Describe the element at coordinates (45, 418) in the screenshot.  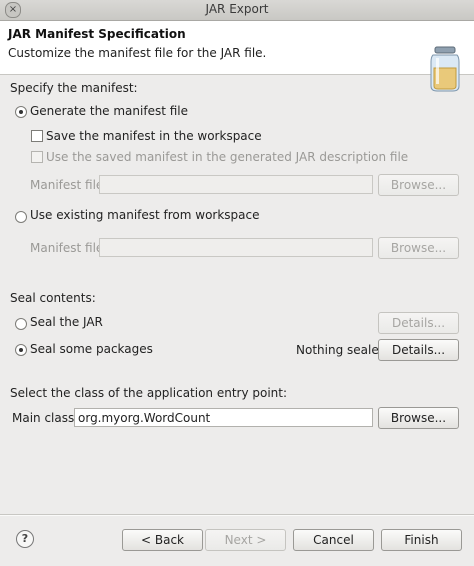
I see `main-class-label: Main class:` at that location.